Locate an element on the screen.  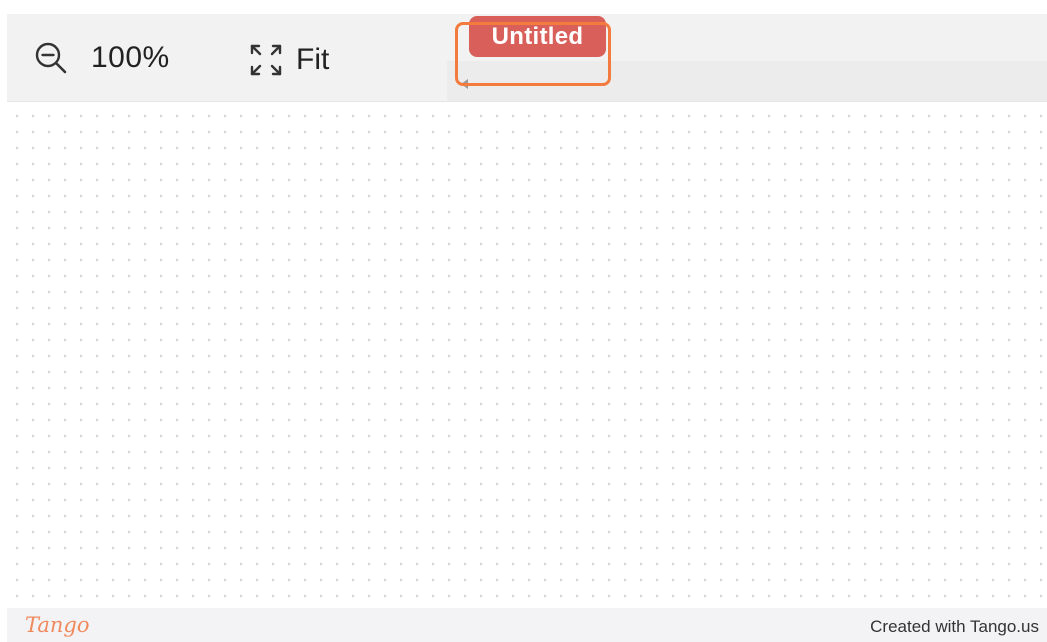
footer-credit: Created with Tango.us is located at coordinates (954, 626).